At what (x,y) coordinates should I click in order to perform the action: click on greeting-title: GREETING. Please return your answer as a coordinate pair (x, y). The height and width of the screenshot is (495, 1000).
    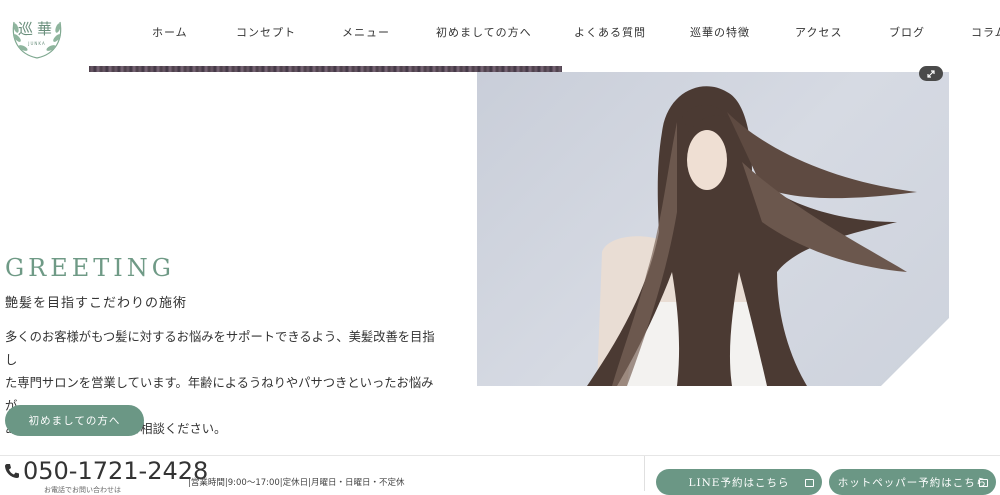
    Looking at the image, I should click on (90, 268).